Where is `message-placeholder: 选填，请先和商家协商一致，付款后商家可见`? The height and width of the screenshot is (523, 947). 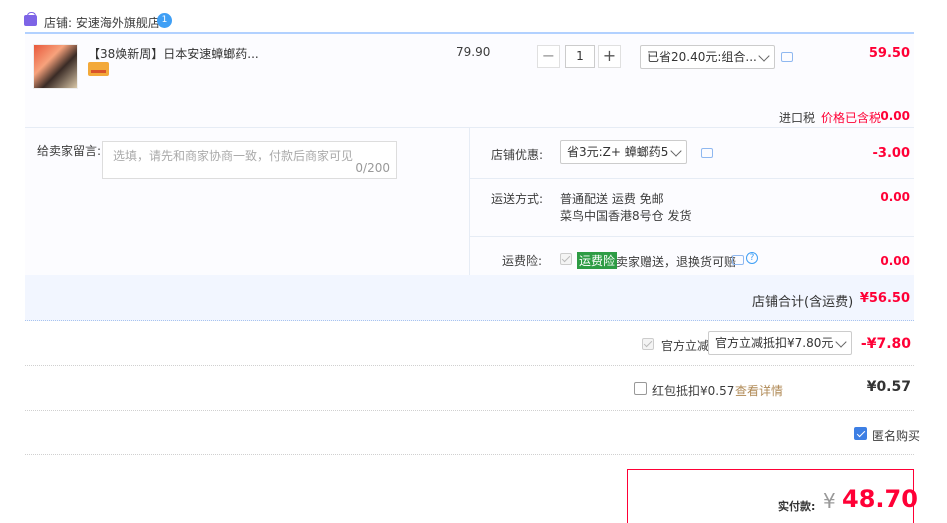 message-placeholder: 选填，请先和商家协商一致，付款后商家可见 is located at coordinates (233, 156).